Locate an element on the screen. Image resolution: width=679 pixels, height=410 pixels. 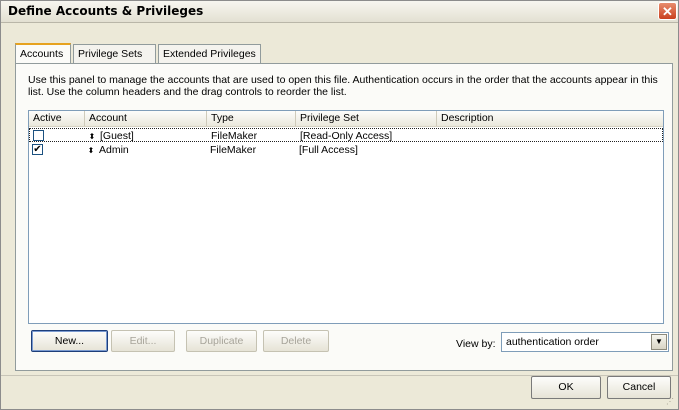
account-cell: ⬍ [Guest] is located at coordinates (111, 136).